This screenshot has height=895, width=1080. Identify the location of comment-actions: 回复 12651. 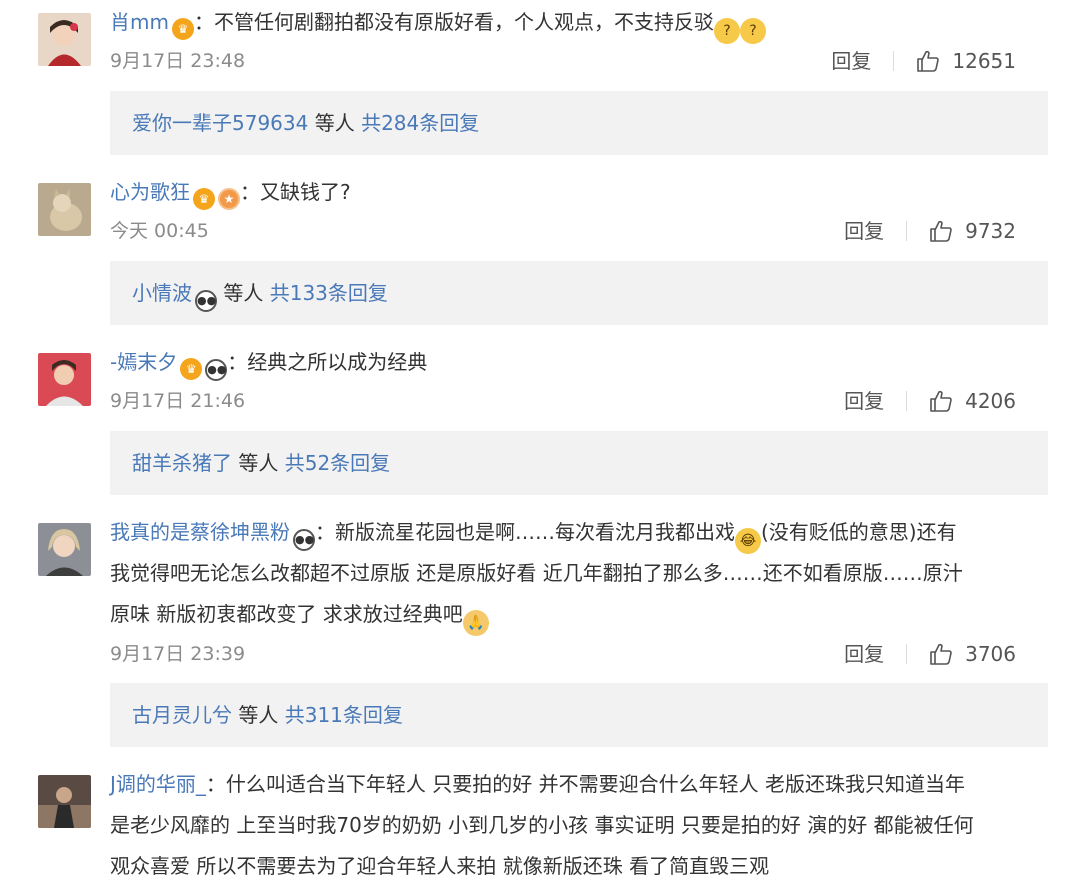
(923, 61).